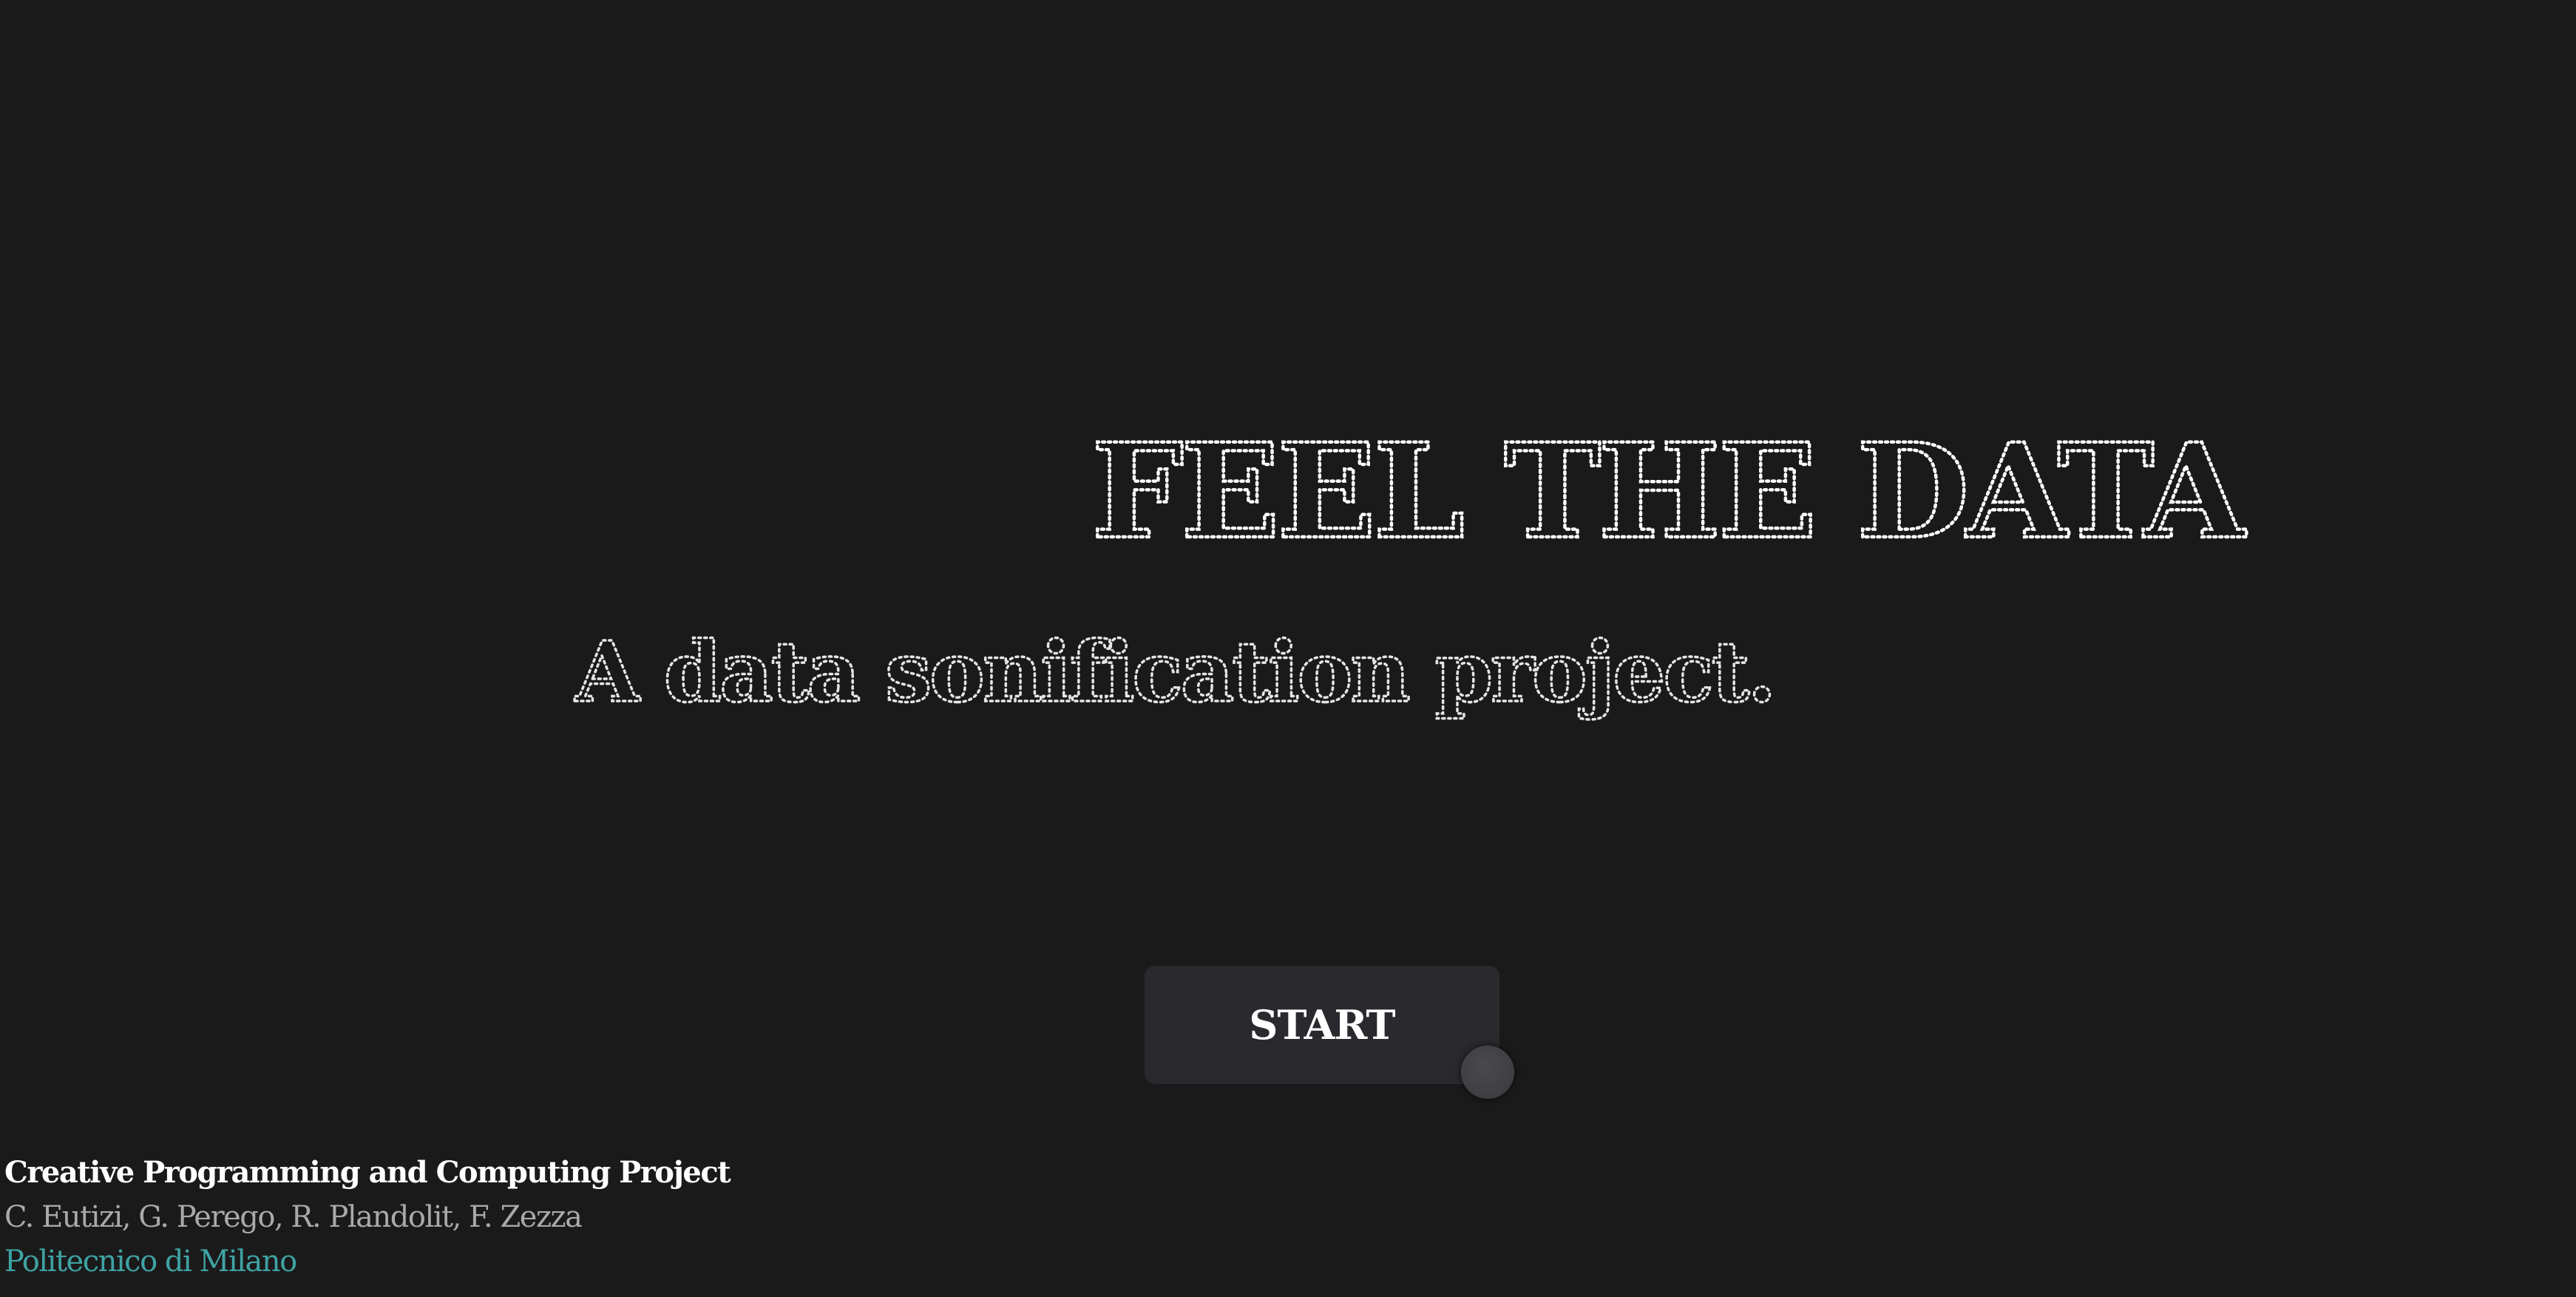 This screenshot has width=2576, height=1297. I want to click on start-button: START, so click(1322, 1025).